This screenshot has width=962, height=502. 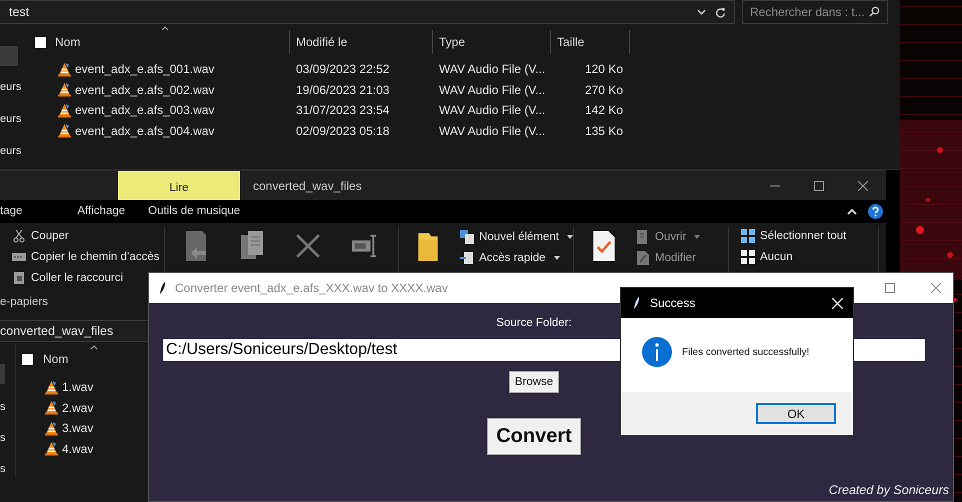 What do you see at coordinates (534, 323) in the screenshot?
I see `field-label: Source Folder:` at bounding box center [534, 323].